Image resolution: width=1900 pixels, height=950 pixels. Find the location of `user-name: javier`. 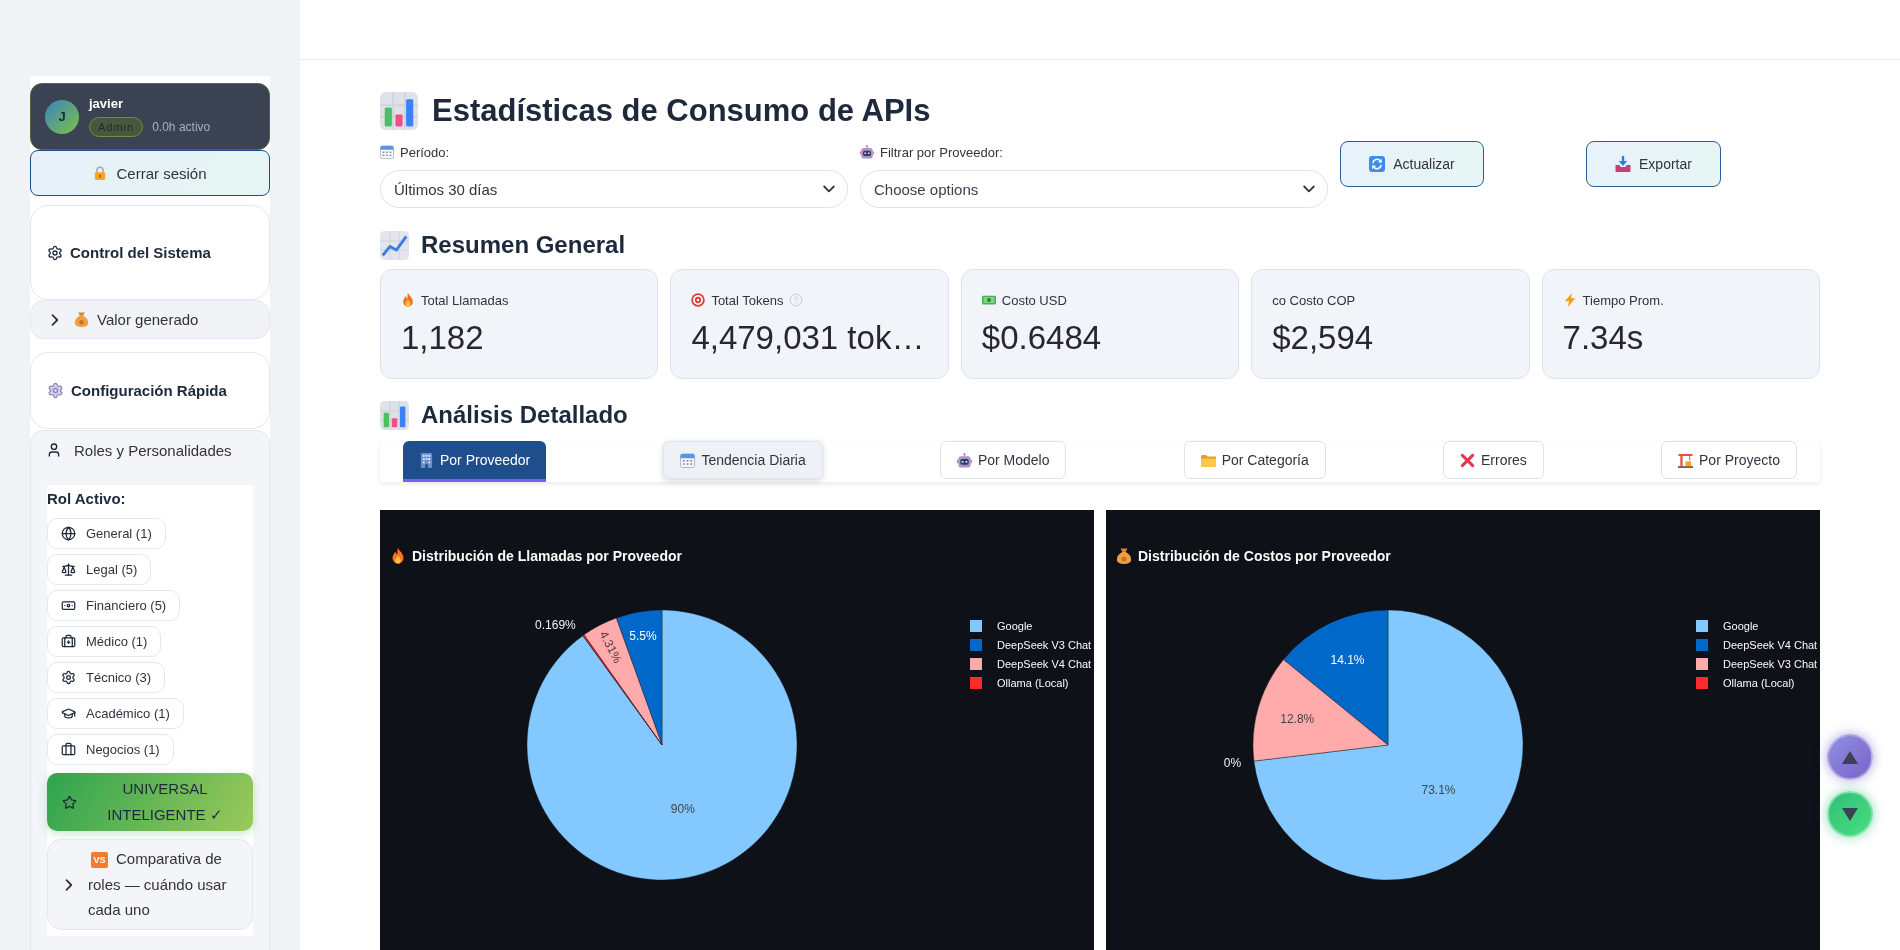

user-name: javier is located at coordinates (106, 104).